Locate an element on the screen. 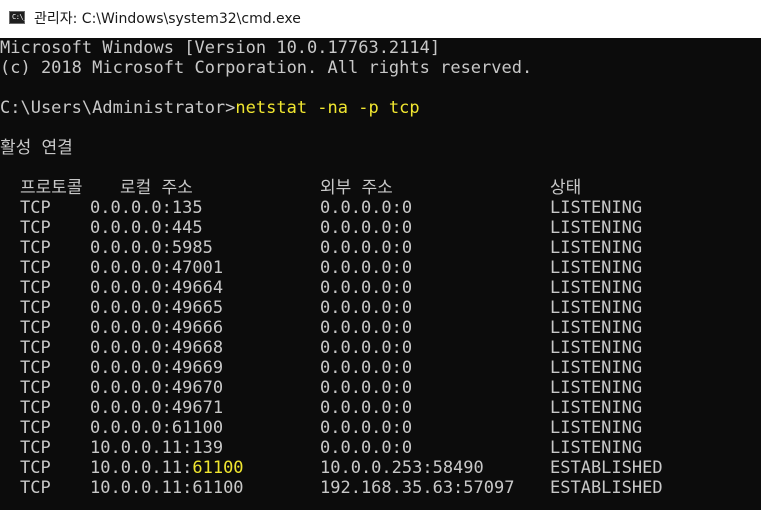 The height and width of the screenshot is (510, 761). table-row: TCP 0.0.0.0:49668 0.0.0.0:0 LISTENING is located at coordinates (380, 348).